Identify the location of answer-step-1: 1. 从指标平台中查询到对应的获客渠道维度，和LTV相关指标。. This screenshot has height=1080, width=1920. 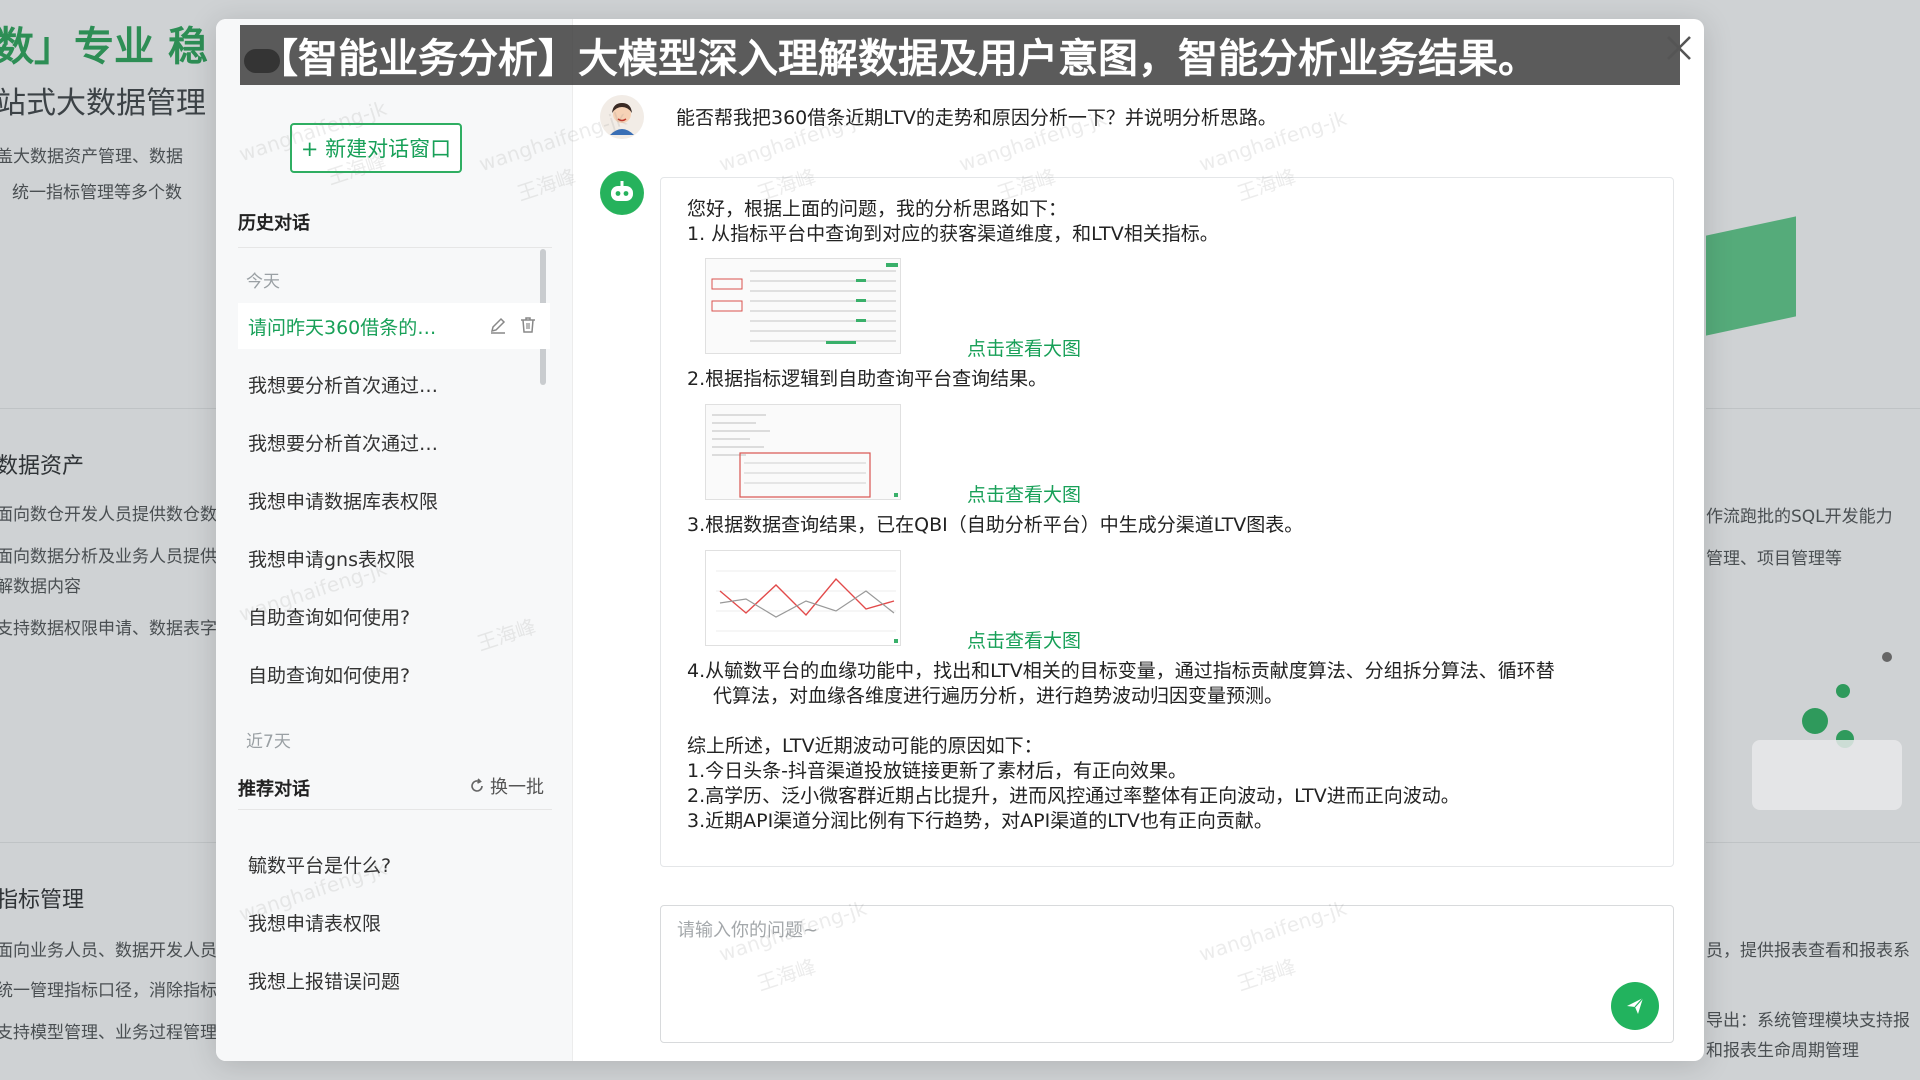
(953, 234).